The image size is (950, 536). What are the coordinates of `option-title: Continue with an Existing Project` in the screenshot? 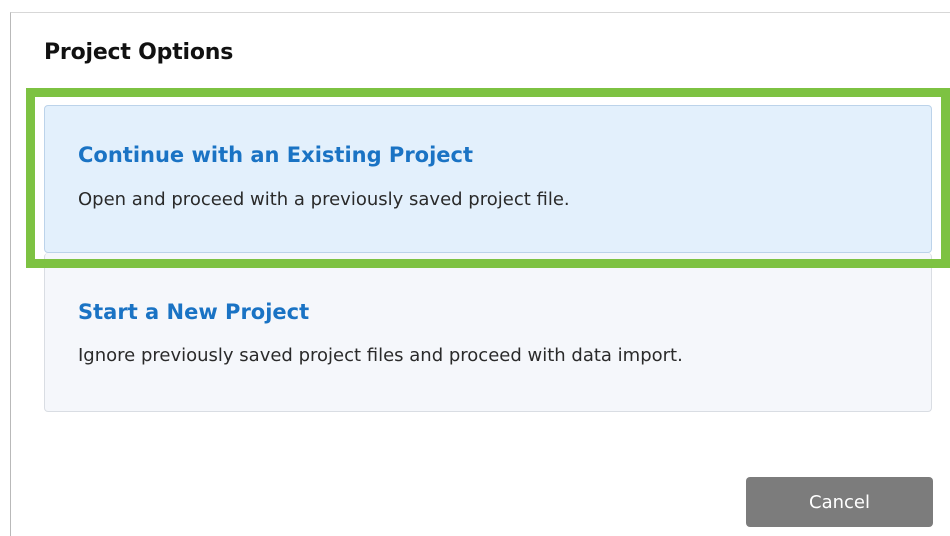 It's located at (276, 155).